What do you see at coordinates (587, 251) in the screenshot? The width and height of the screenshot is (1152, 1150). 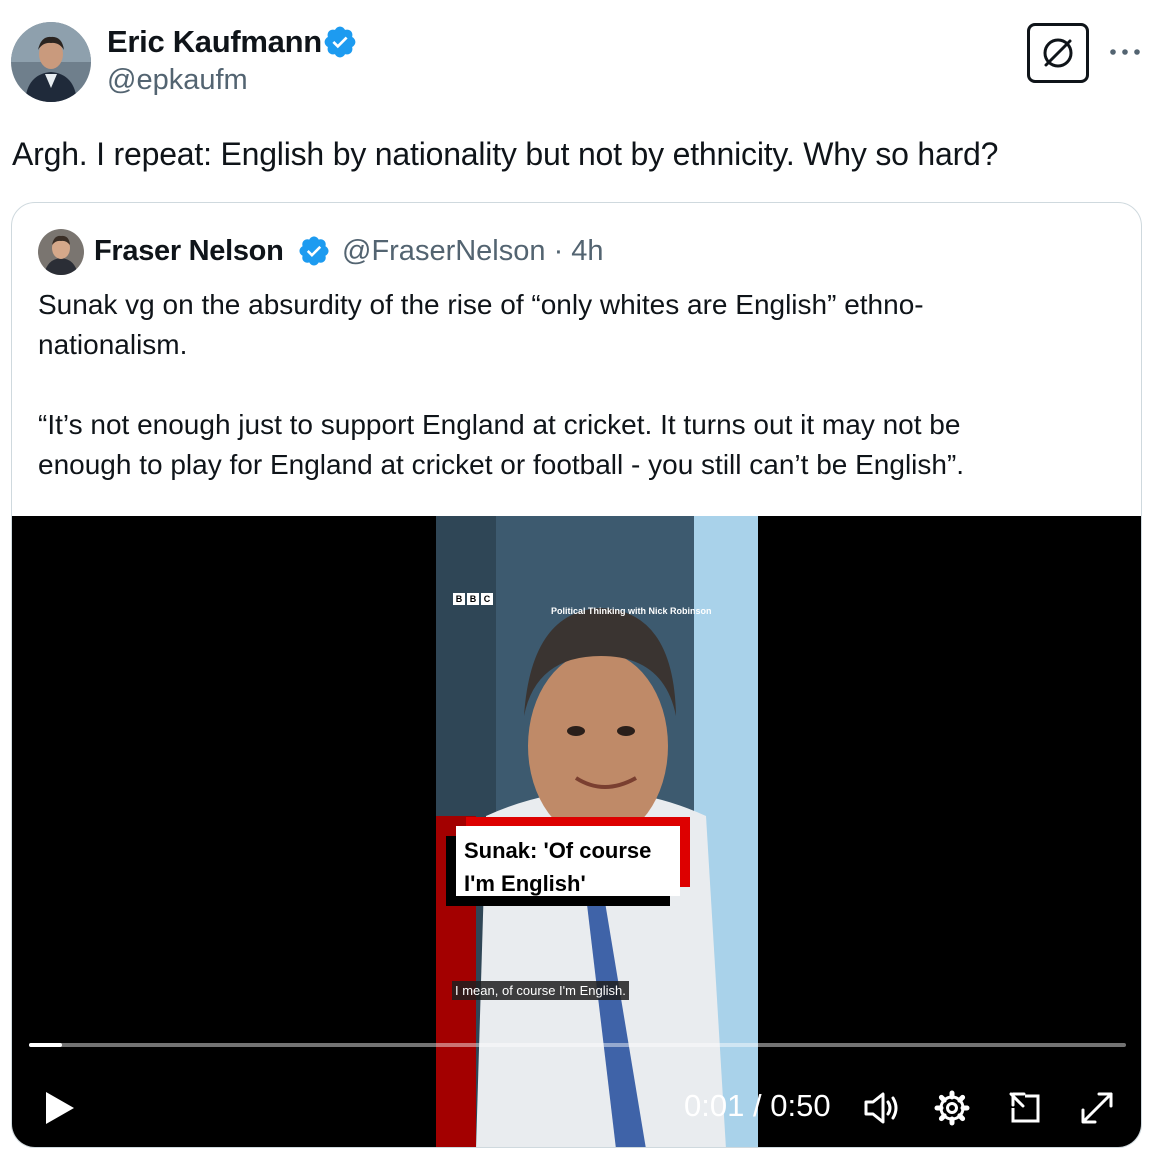 I see `quoted-timestamp: 4h` at bounding box center [587, 251].